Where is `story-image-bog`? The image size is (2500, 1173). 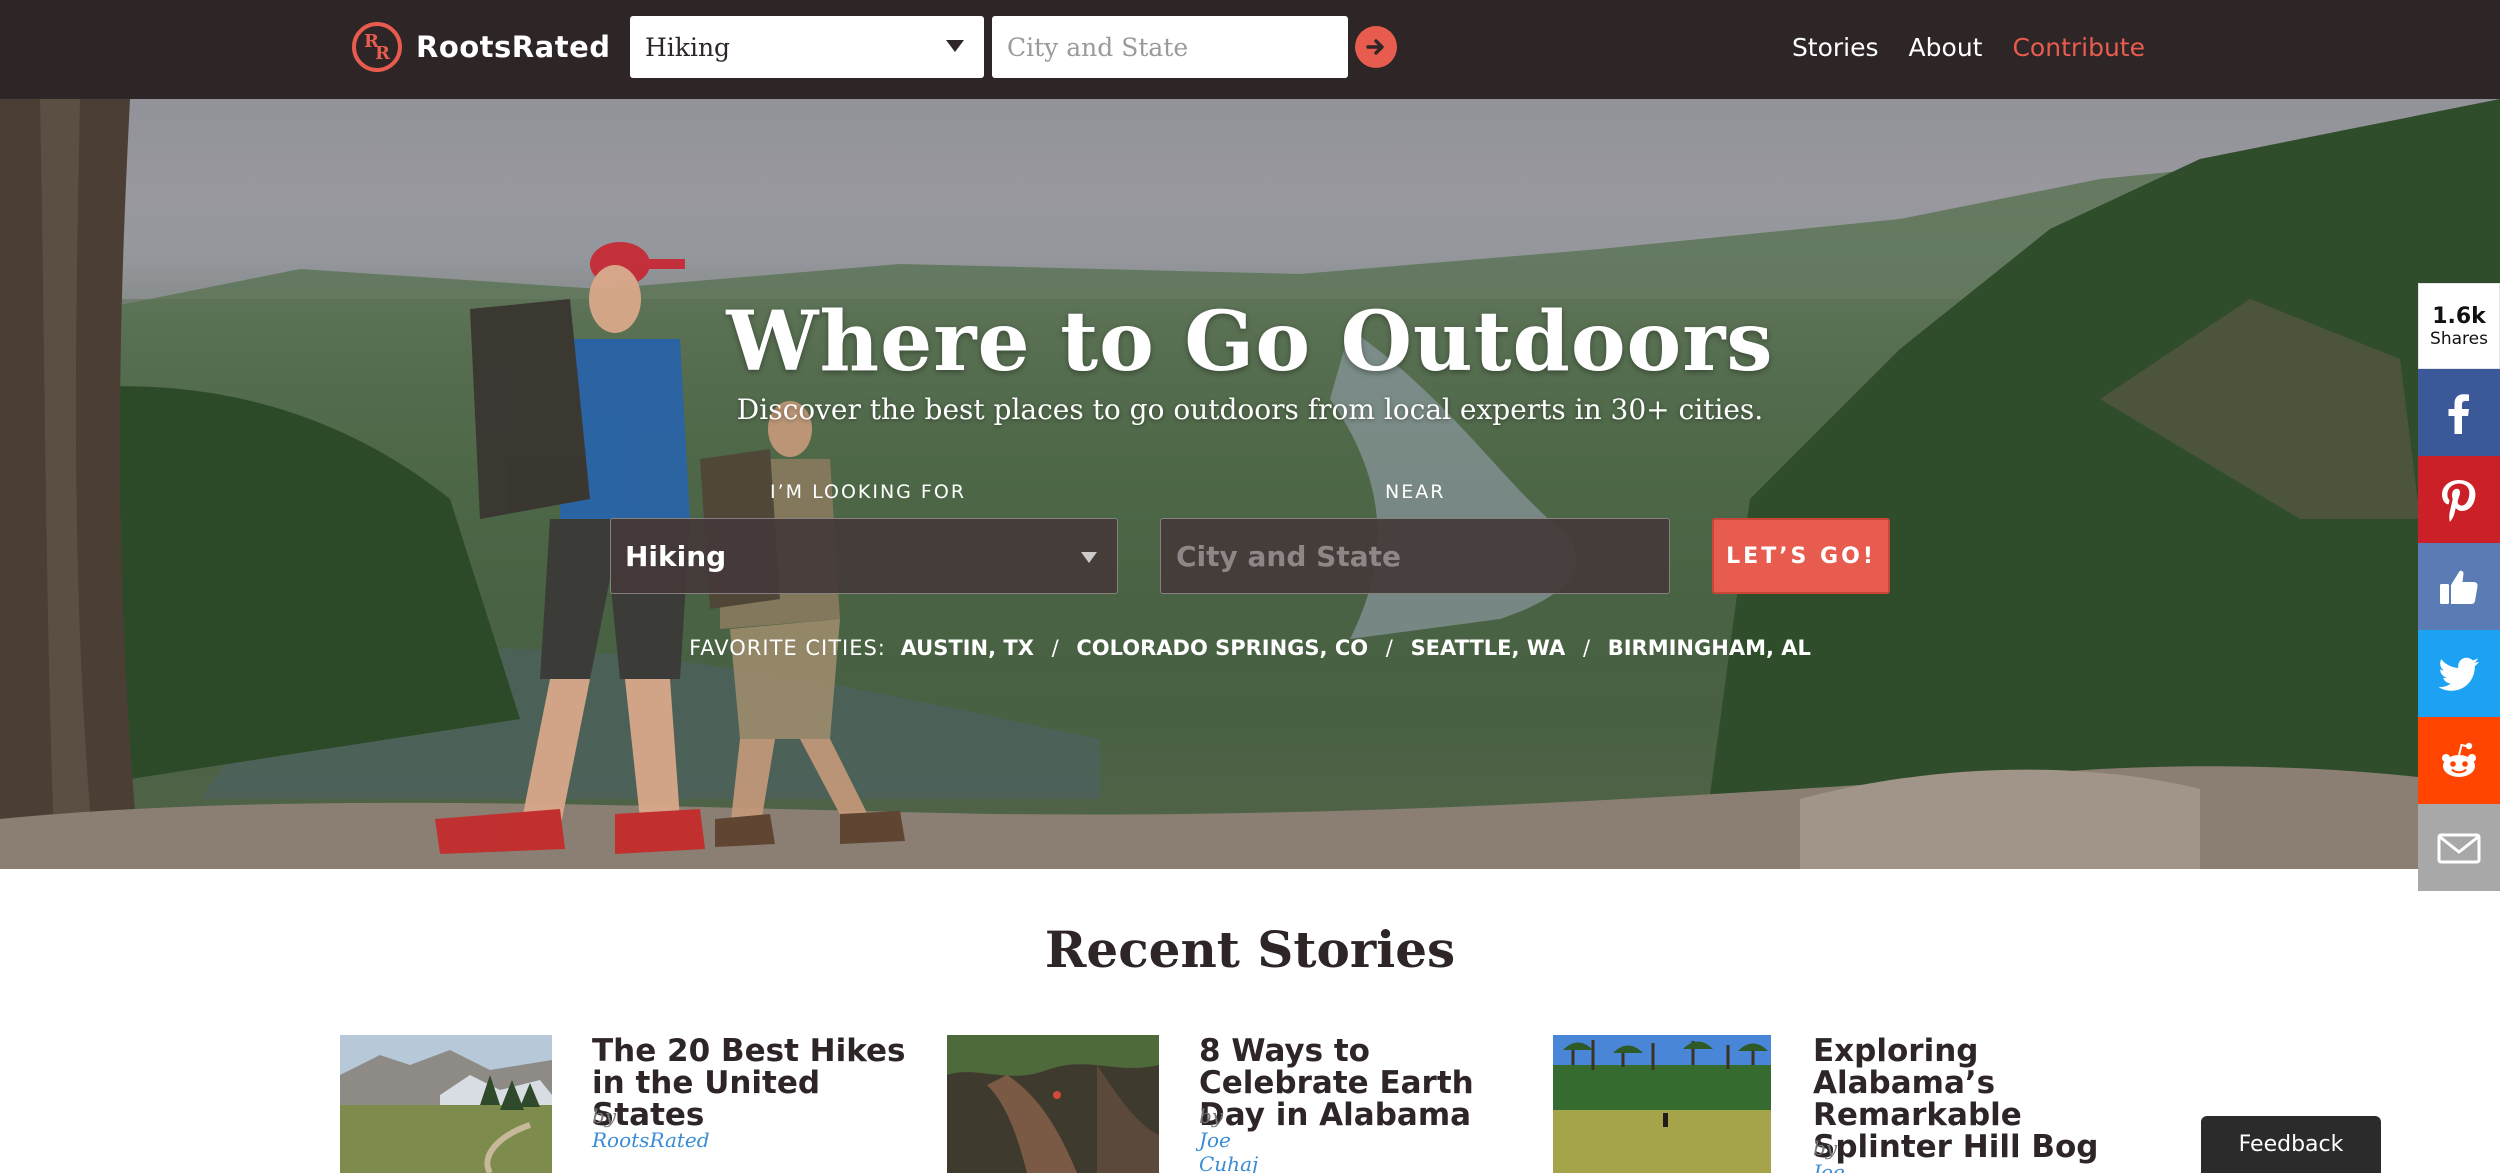 story-image-bog is located at coordinates (1662, 1104).